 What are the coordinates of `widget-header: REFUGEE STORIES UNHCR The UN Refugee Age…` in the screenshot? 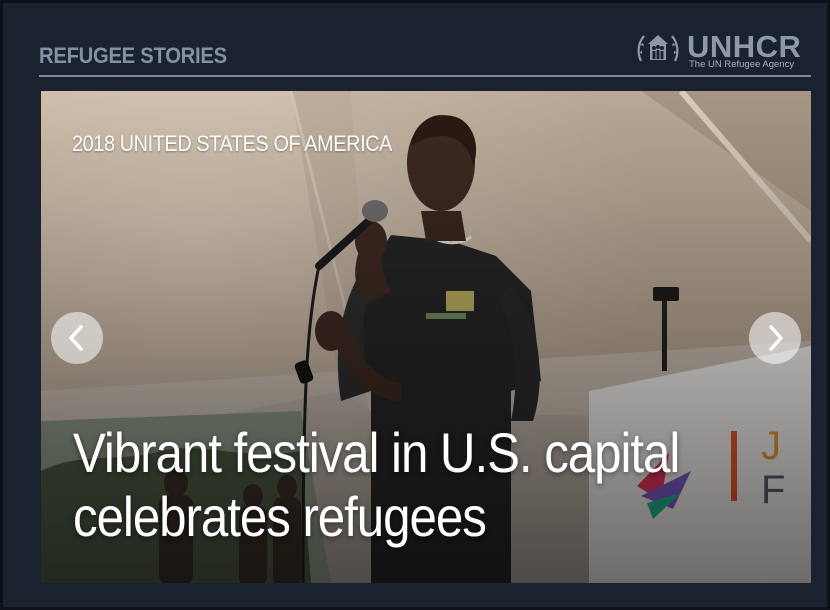 It's located at (425, 53).